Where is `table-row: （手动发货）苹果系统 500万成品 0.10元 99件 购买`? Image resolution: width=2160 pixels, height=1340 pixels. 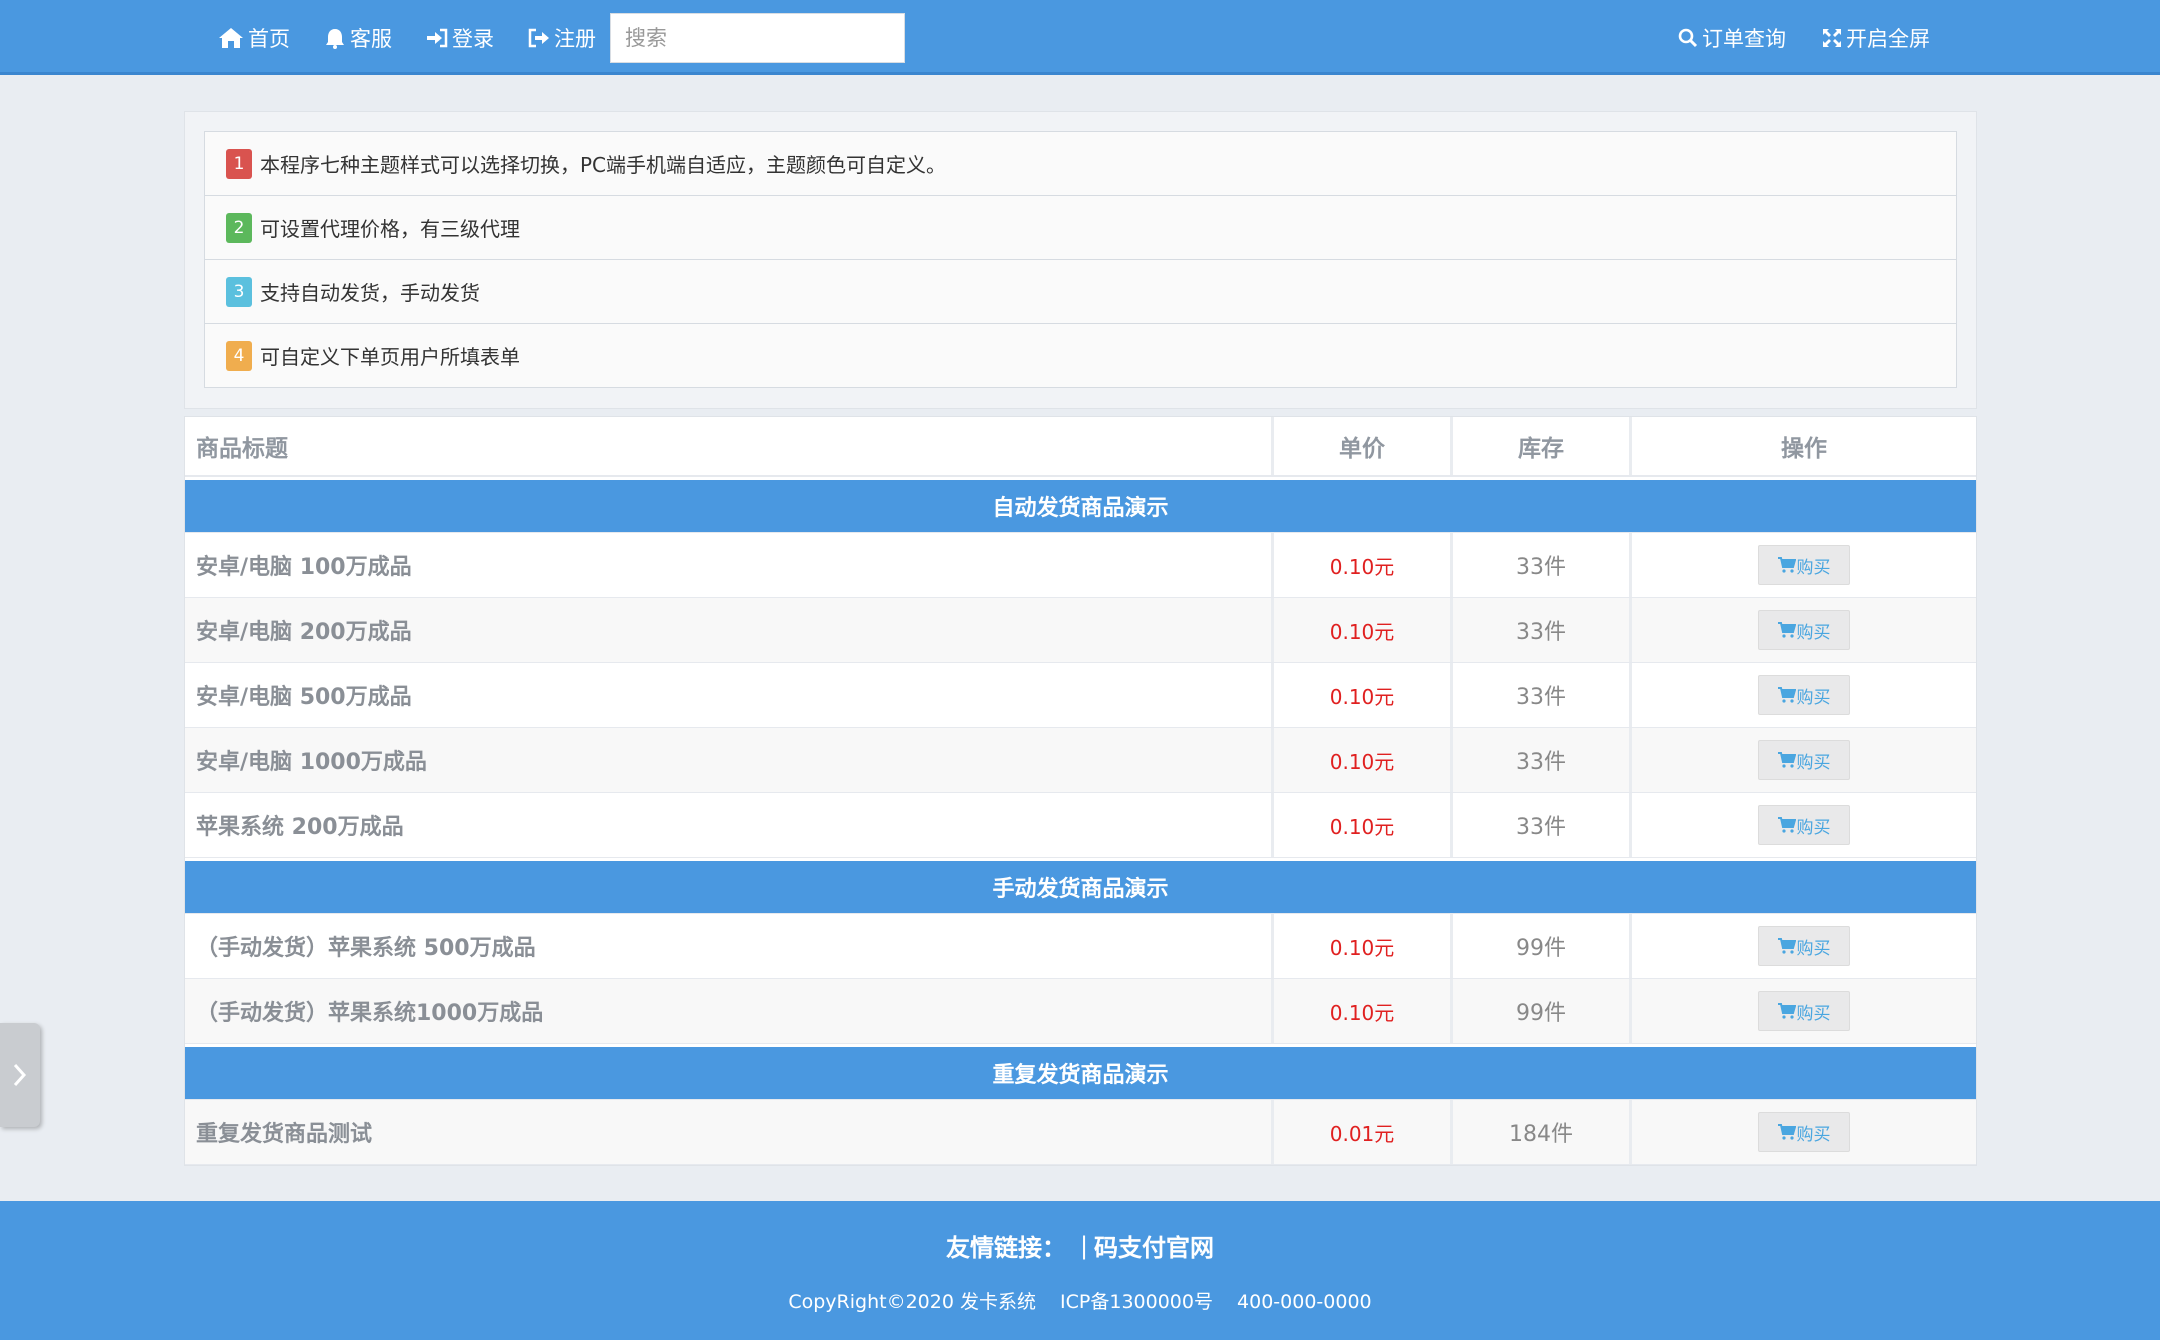
table-row: （手动发货）苹果系统 500万成品 0.10元 99件 购买 is located at coordinates (1080, 946).